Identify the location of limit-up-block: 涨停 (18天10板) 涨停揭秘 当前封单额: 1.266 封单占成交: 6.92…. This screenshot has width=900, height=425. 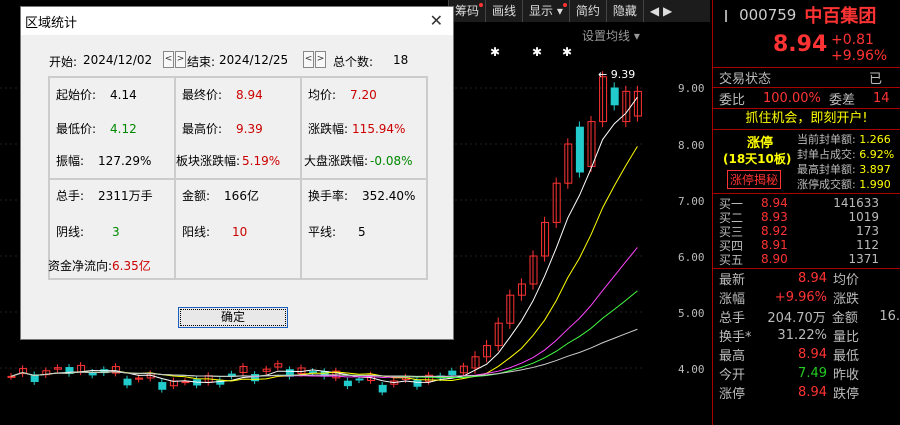
(806, 162).